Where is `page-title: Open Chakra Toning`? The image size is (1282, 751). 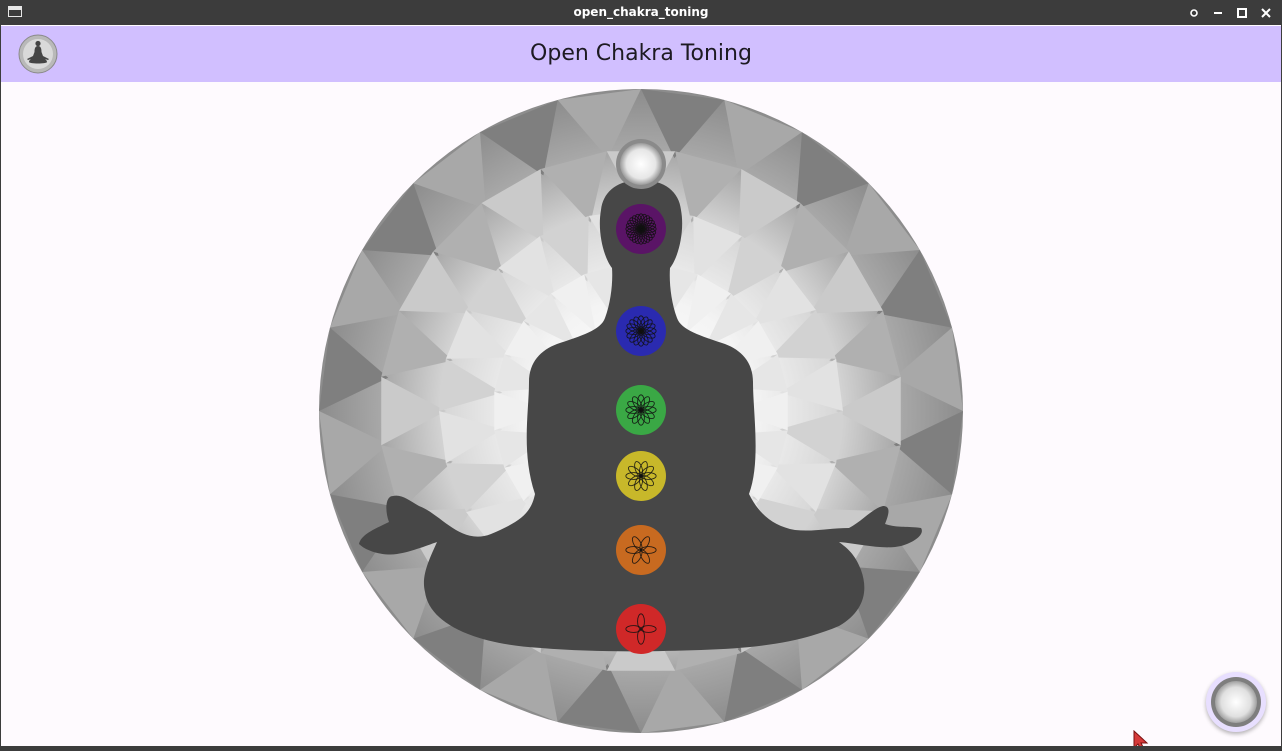
page-title: Open Chakra Toning is located at coordinates (641, 53).